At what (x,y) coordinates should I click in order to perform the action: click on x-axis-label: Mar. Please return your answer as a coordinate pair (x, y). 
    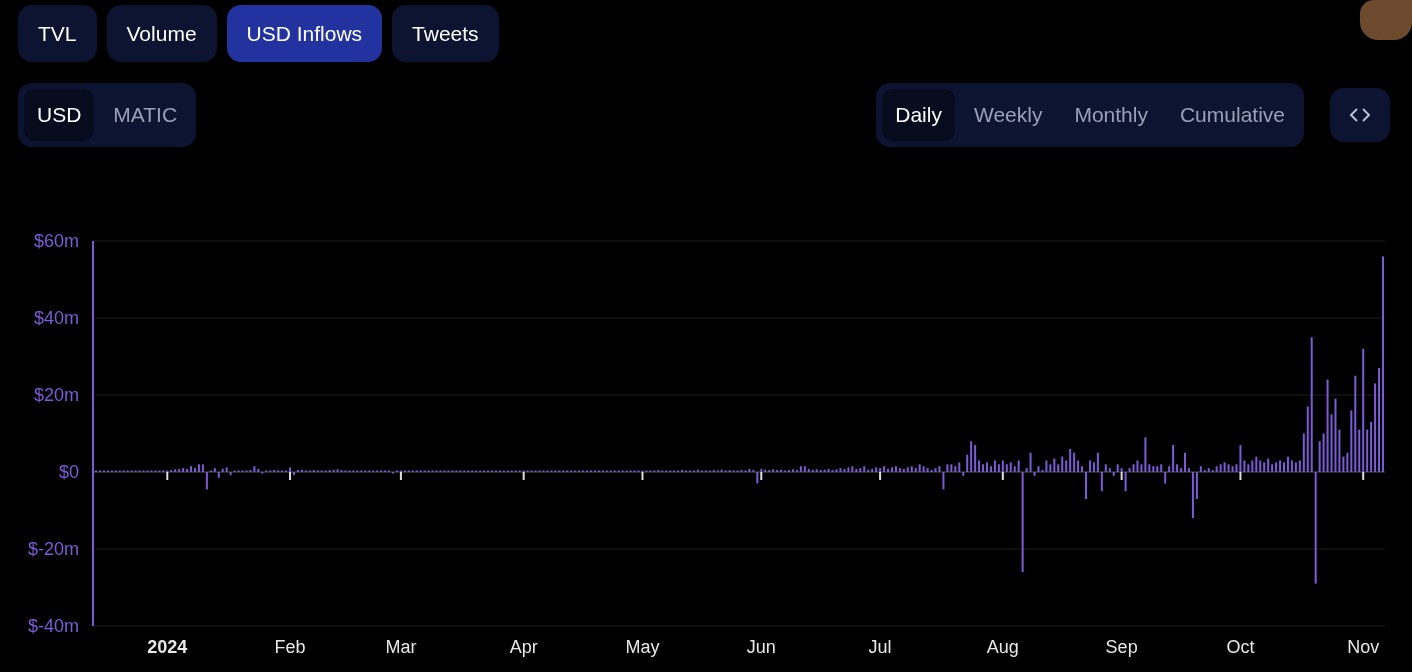
    Looking at the image, I should click on (401, 647).